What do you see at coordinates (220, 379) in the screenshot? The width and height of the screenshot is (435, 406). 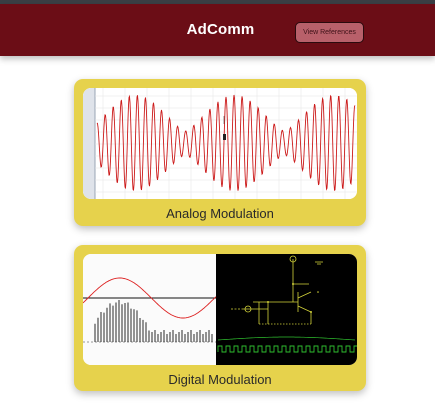 I see `card-label-digital: Digital Modulation` at bounding box center [220, 379].